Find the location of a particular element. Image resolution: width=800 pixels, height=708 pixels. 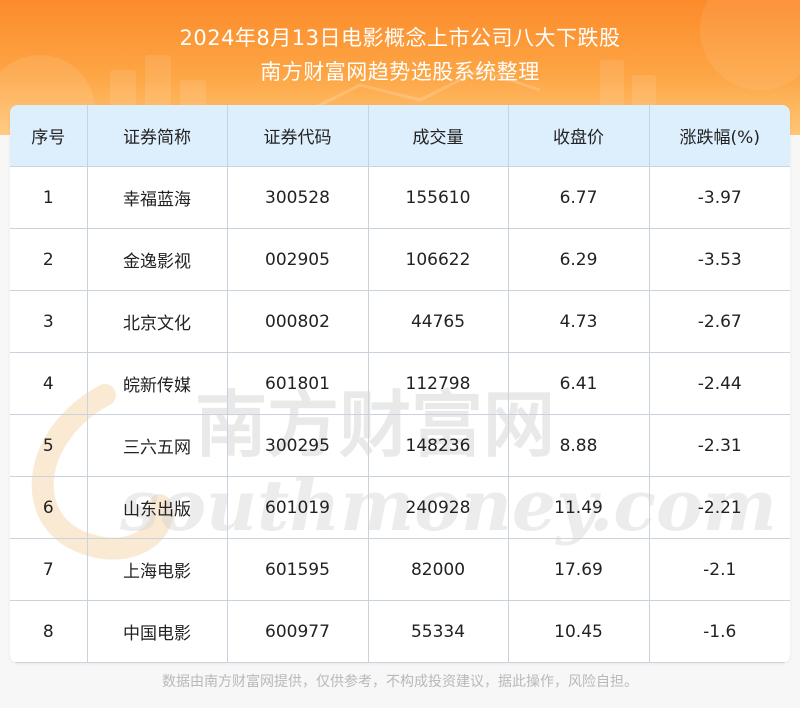

table-row: 1 幸福蓝海 300528 155610 6.77 -3.97 is located at coordinates (400, 197).